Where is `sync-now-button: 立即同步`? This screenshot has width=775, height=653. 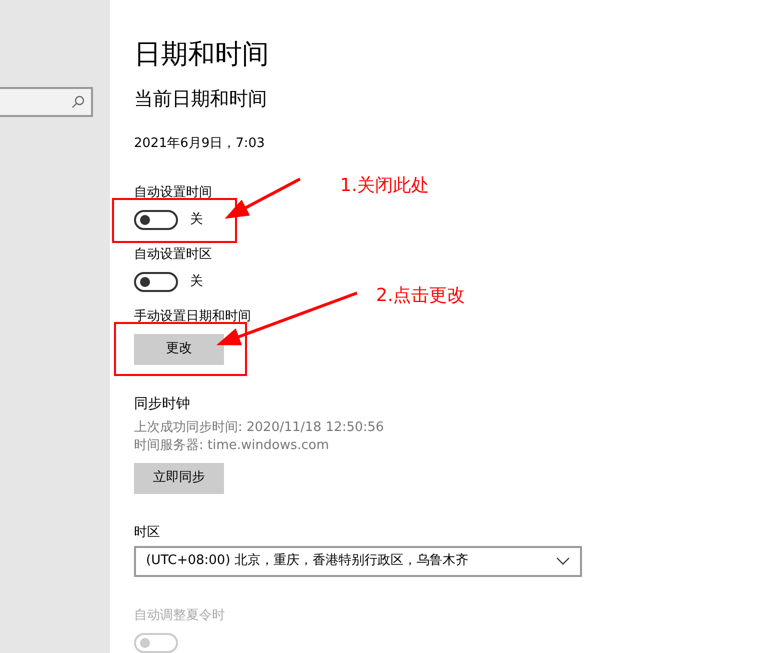
sync-now-button: 立即同步 is located at coordinates (179, 478).